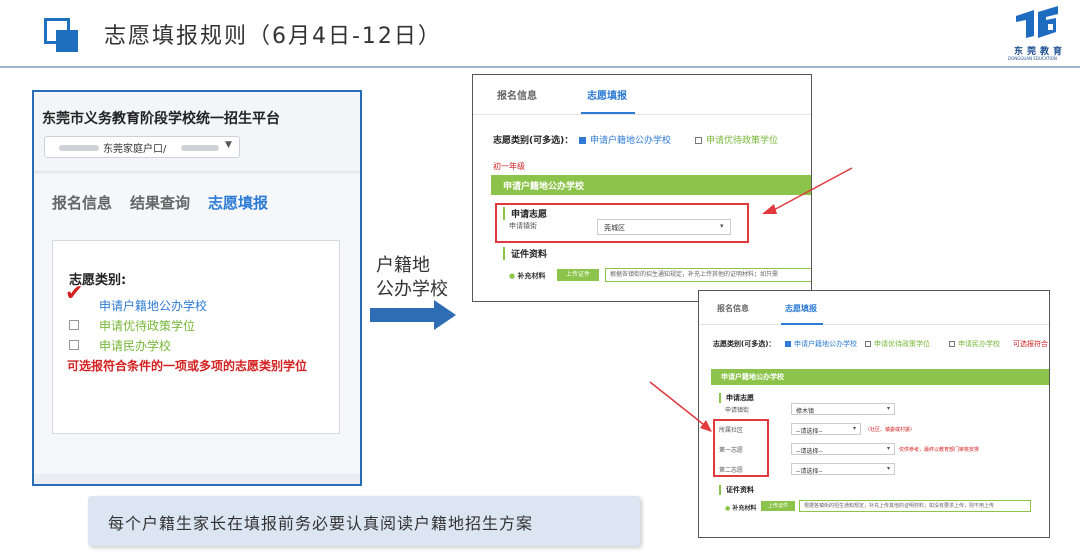 This screenshot has height=560, width=1080. I want to click on brand-logo: 东莞教育 DONGGUAN EDUCATION, so click(1037, 35).